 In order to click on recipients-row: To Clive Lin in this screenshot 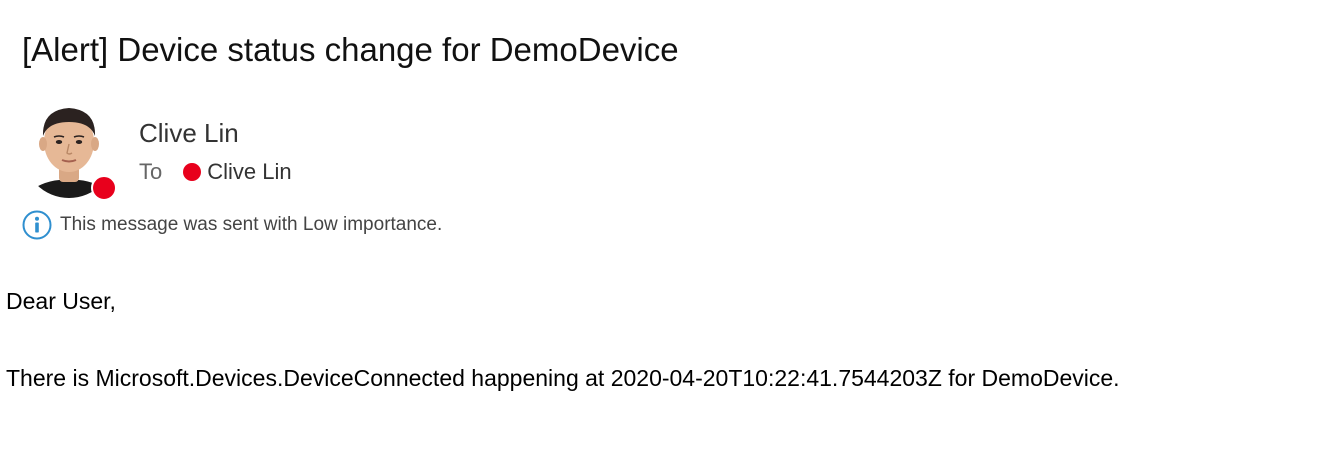, I will do `click(215, 172)`.